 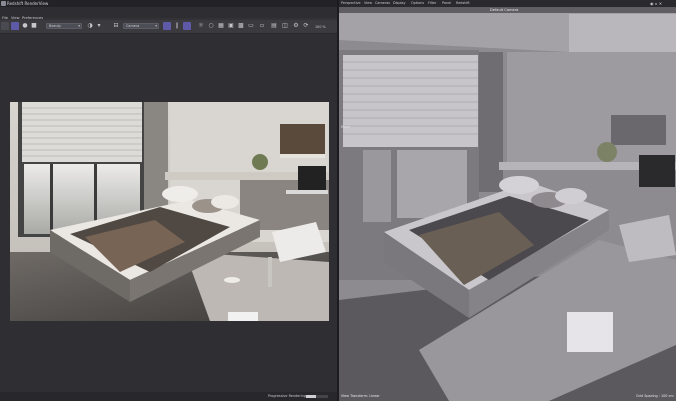 What do you see at coordinates (656, 3) in the screenshot?
I see `window-controls: ◉ ▫ ✕` at bounding box center [656, 3].